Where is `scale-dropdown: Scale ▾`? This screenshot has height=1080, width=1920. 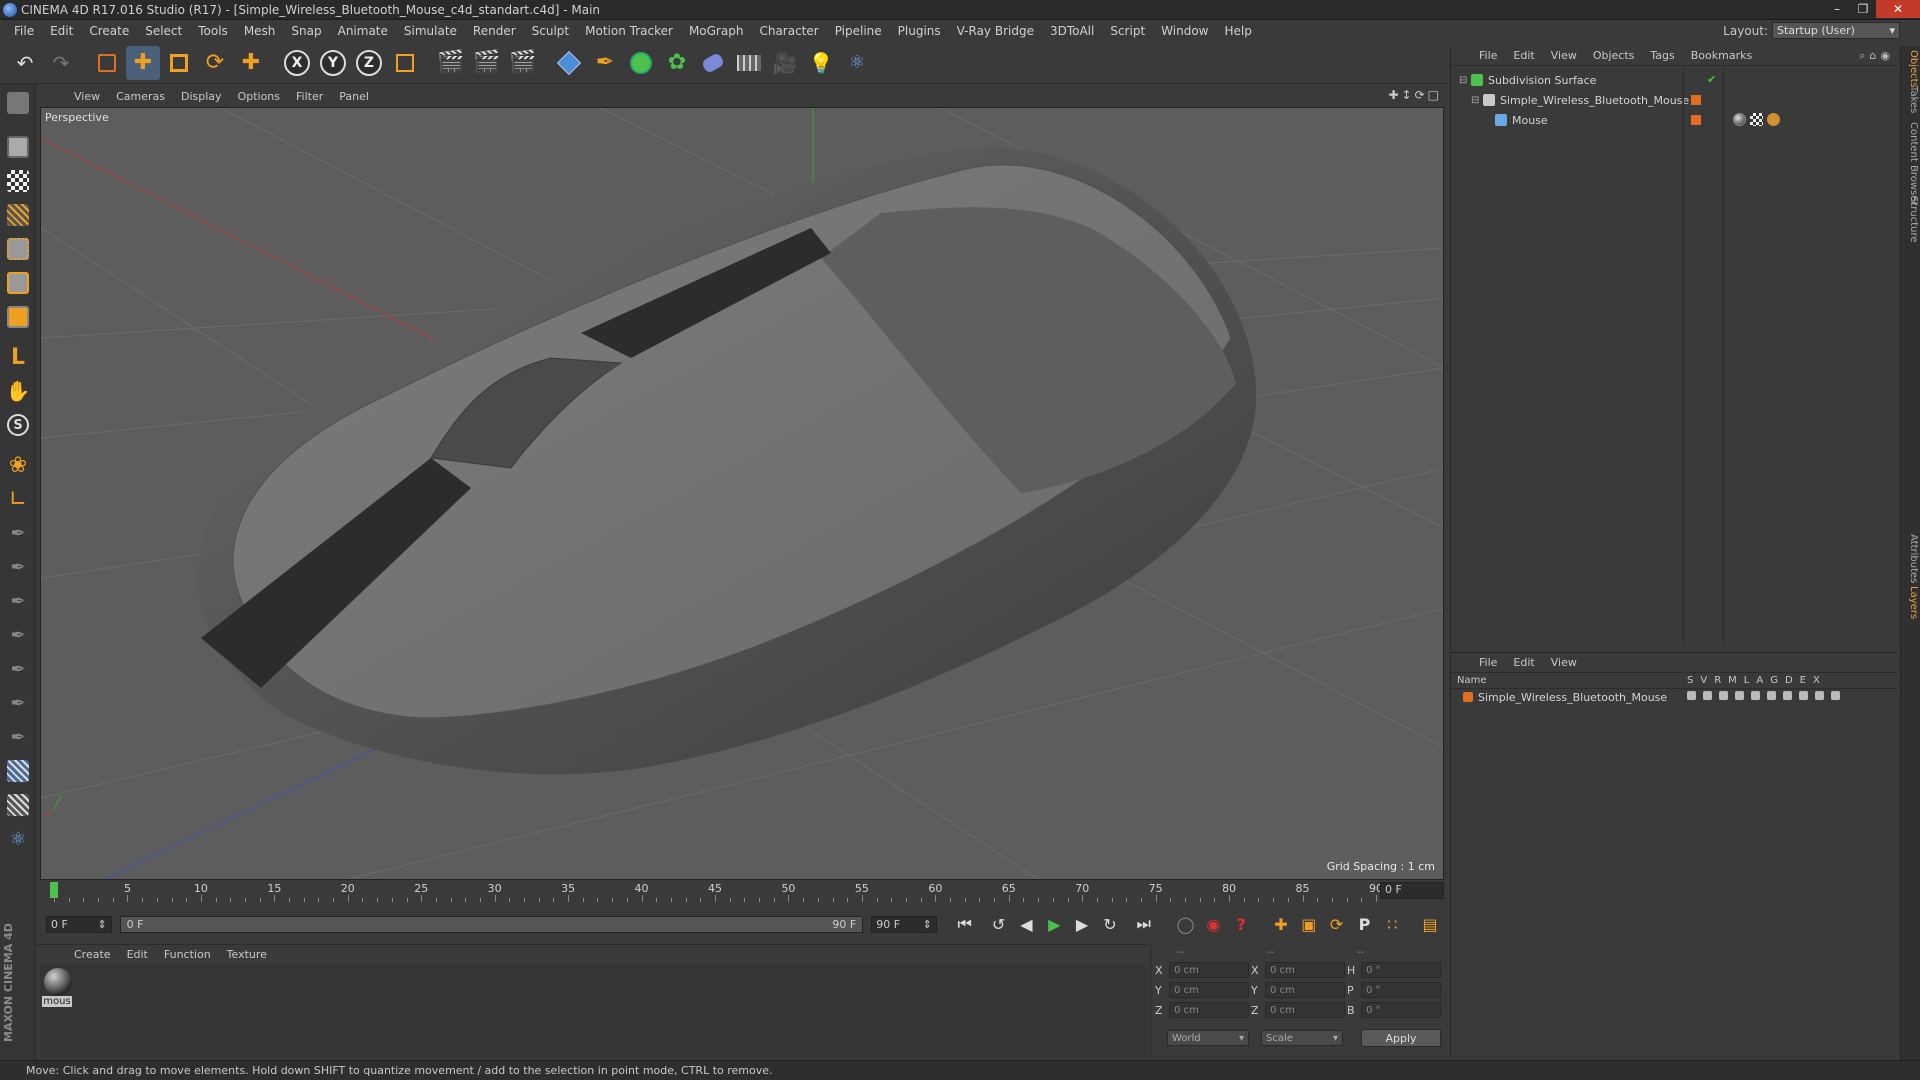
scale-dropdown: Scale ▾ is located at coordinates (1302, 1038).